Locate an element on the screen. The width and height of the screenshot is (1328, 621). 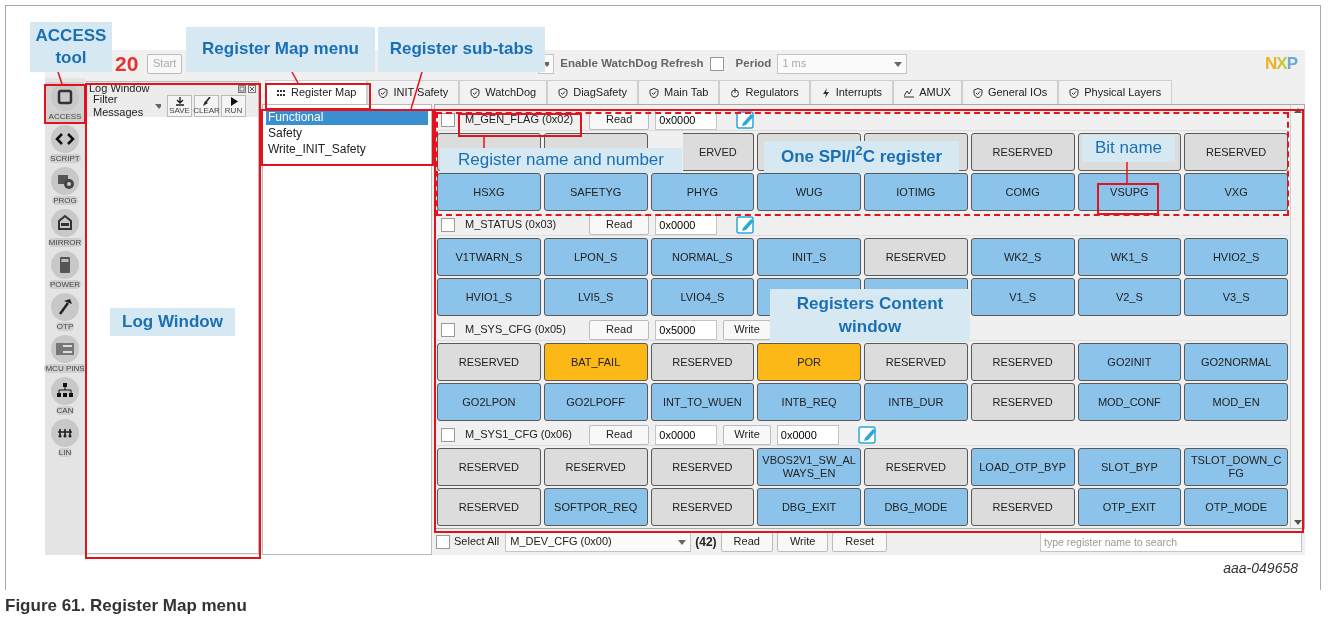
tool-label: OTP is located at coordinates (65, 326).